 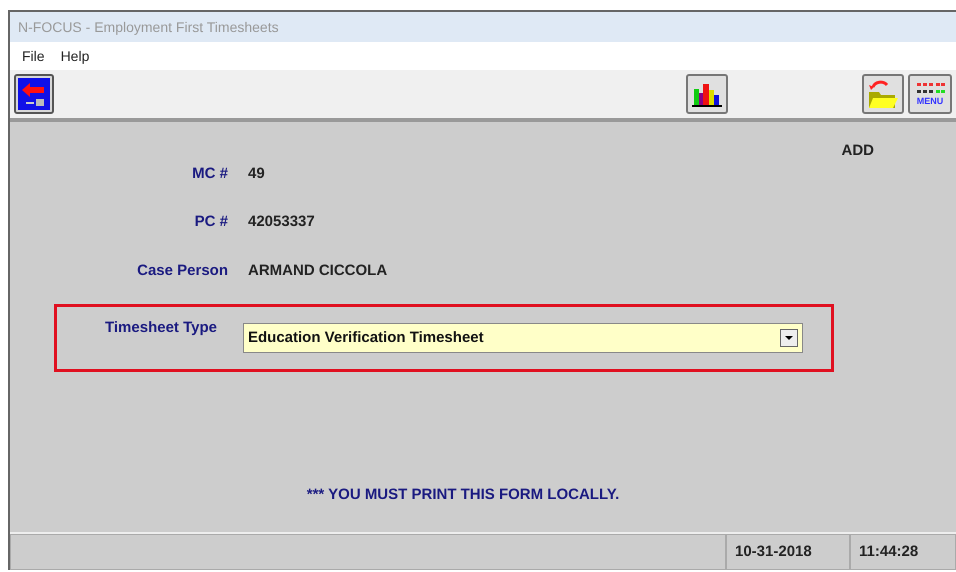 I want to click on mode-label: ADD, so click(x=858, y=151).